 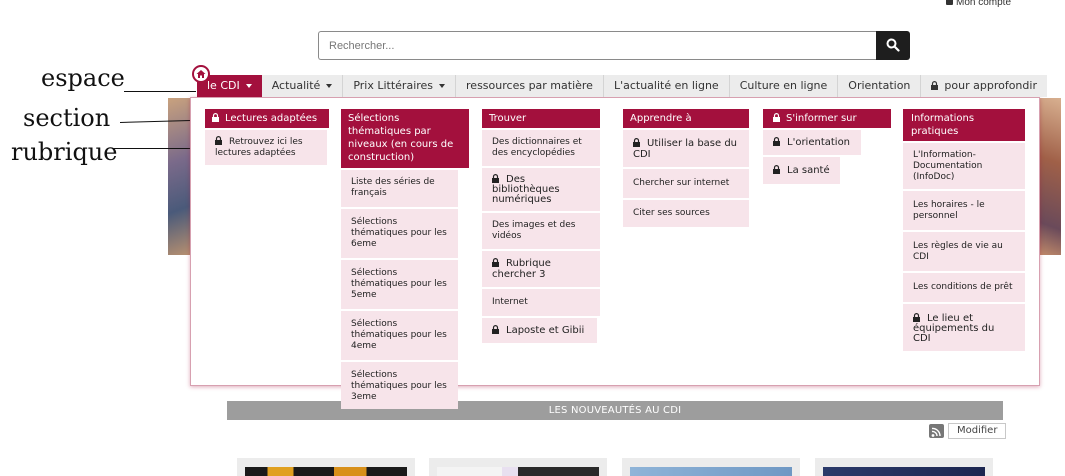 I want to click on modifier-button: Modifier, so click(x=977, y=431).